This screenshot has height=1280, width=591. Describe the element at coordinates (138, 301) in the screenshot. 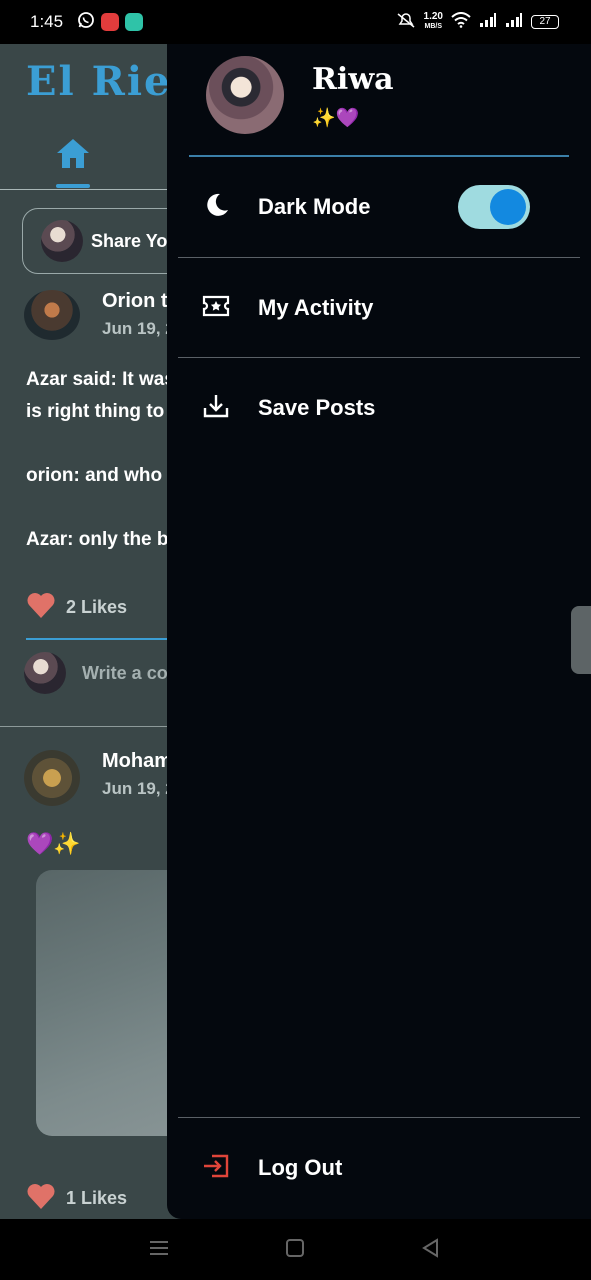

I see `post-author: Orion t` at that location.